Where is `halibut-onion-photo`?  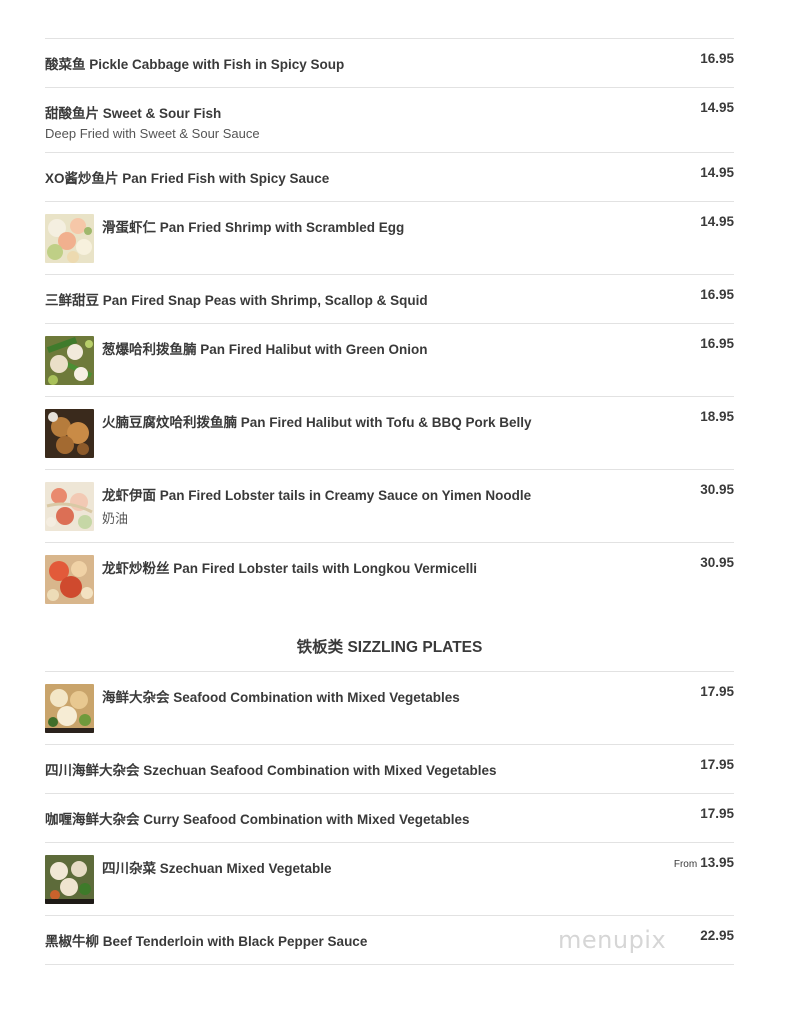
halibut-onion-photo is located at coordinates (69, 360).